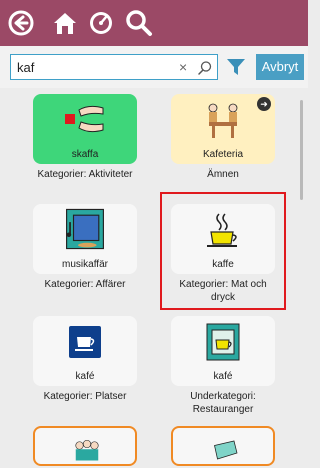 The width and height of the screenshot is (320, 468). I want to click on result-caption: Ämnen, so click(223, 174).